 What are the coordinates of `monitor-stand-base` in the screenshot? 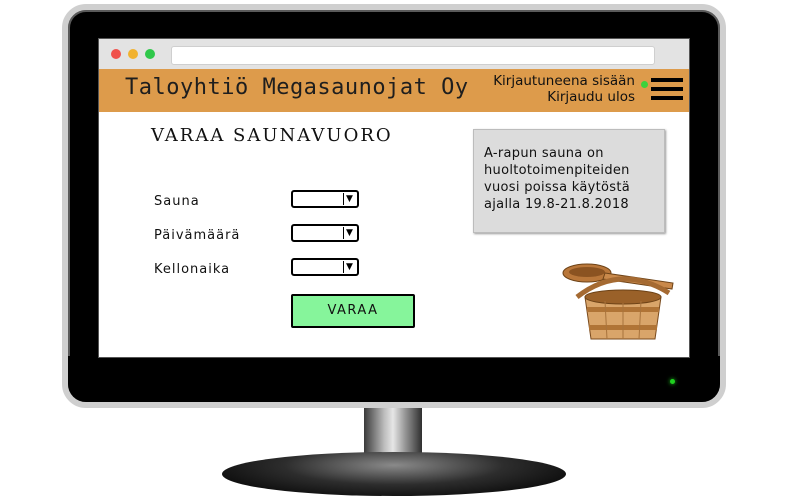 It's located at (394, 474).